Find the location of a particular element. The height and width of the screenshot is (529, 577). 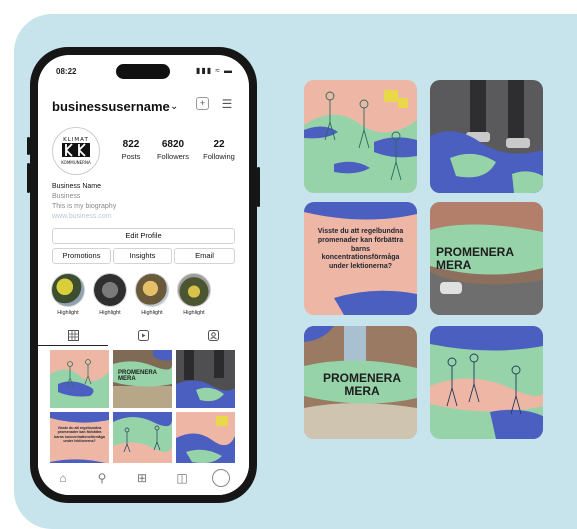

tab-tagged is located at coordinates (213, 335).